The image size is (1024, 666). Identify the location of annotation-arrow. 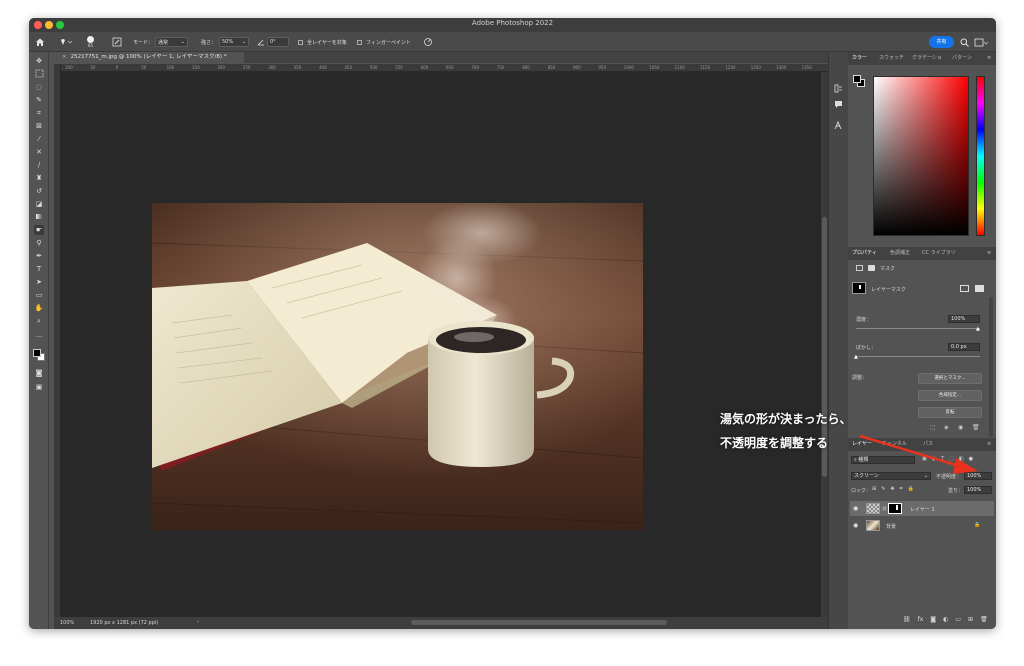
(918, 454).